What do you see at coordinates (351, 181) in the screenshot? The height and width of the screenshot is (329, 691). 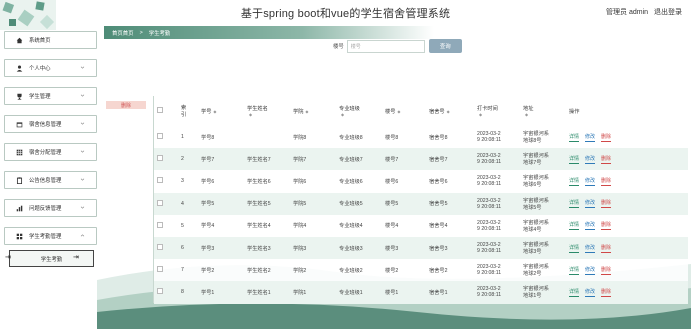 I see `cell-major: 专业班级6` at bounding box center [351, 181].